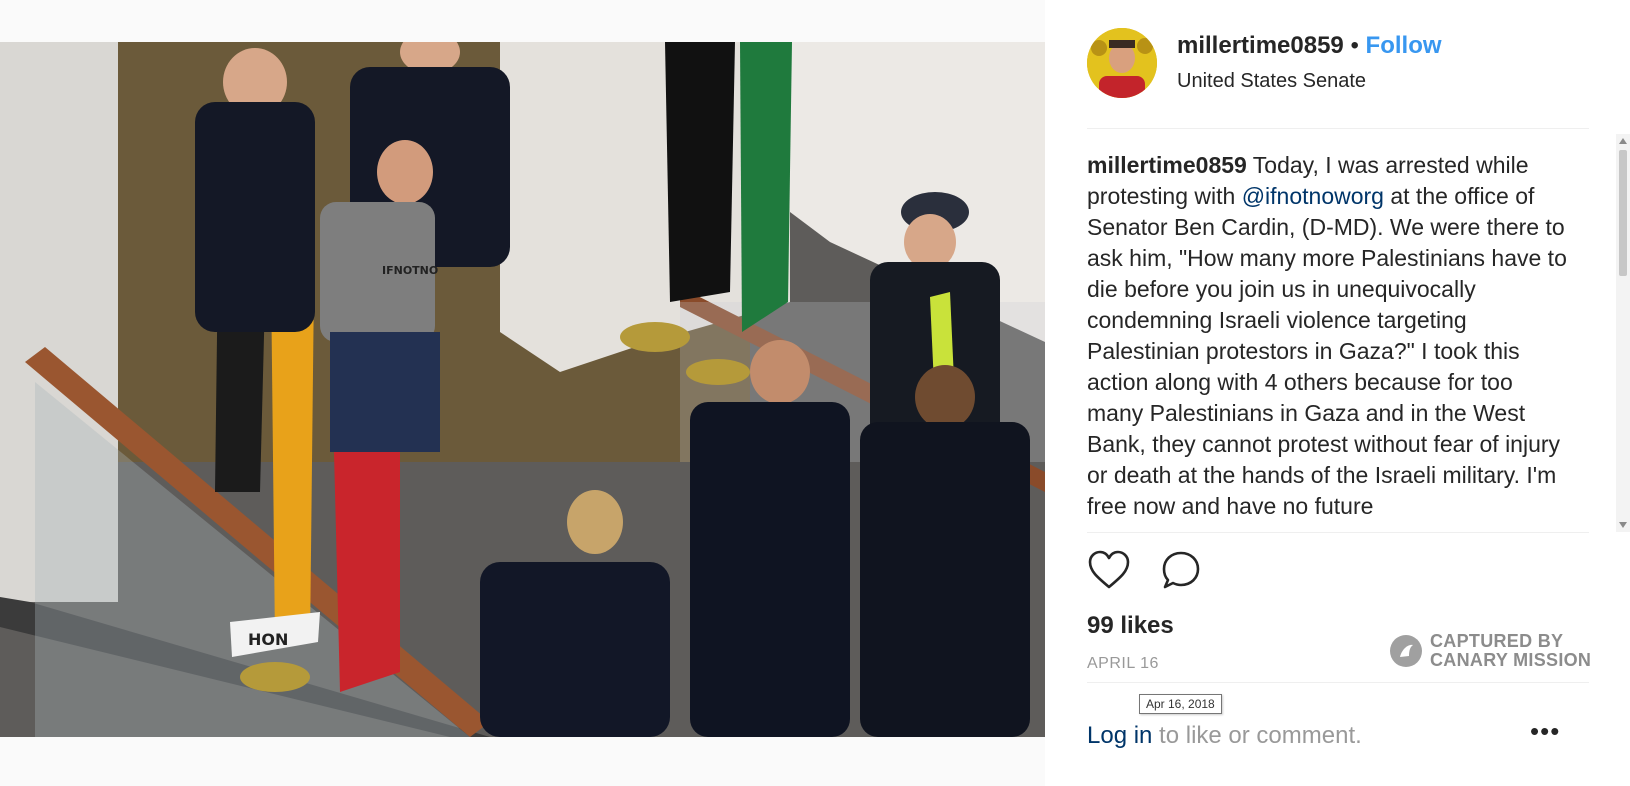 Image resolution: width=1630 pixels, height=786 pixels. What do you see at coordinates (1123, 664) in the screenshot?
I see `post-date: APRIL 16` at bounding box center [1123, 664].